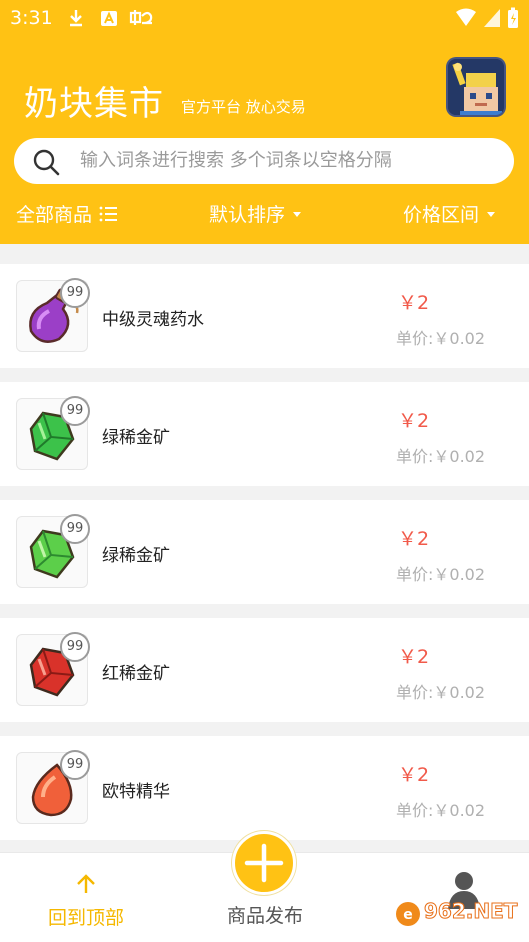 Image resolution: width=529 pixels, height=942 pixels. Describe the element at coordinates (136, 792) in the screenshot. I see `product-name: 欧特精华` at that location.